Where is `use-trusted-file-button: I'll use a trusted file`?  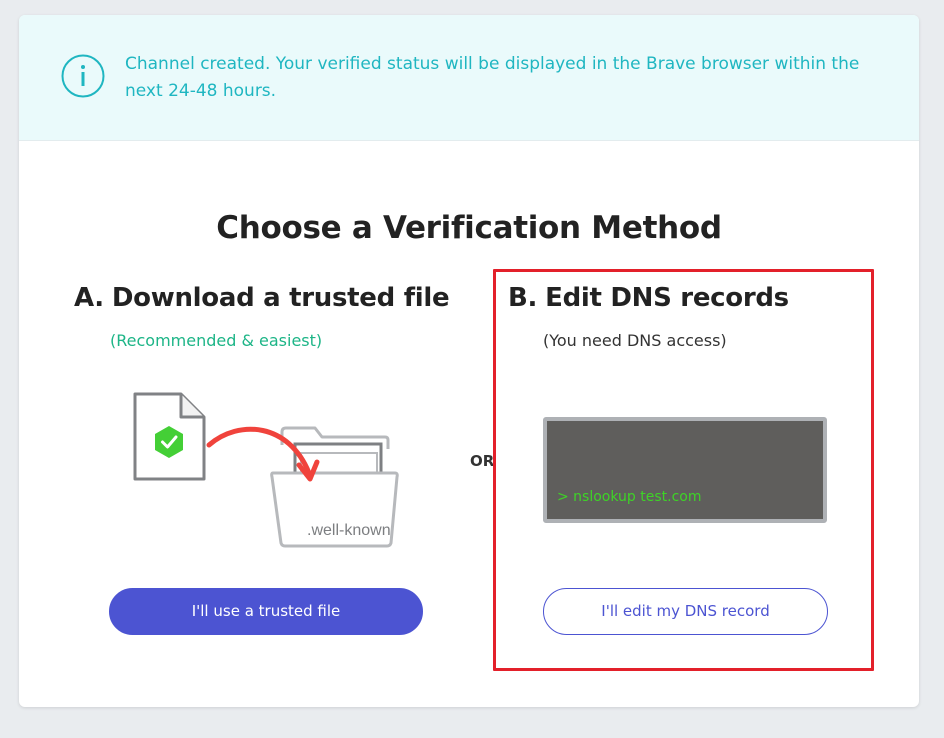
use-trusted-file-button: I'll use a trusted file is located at coordinates (266, 611).